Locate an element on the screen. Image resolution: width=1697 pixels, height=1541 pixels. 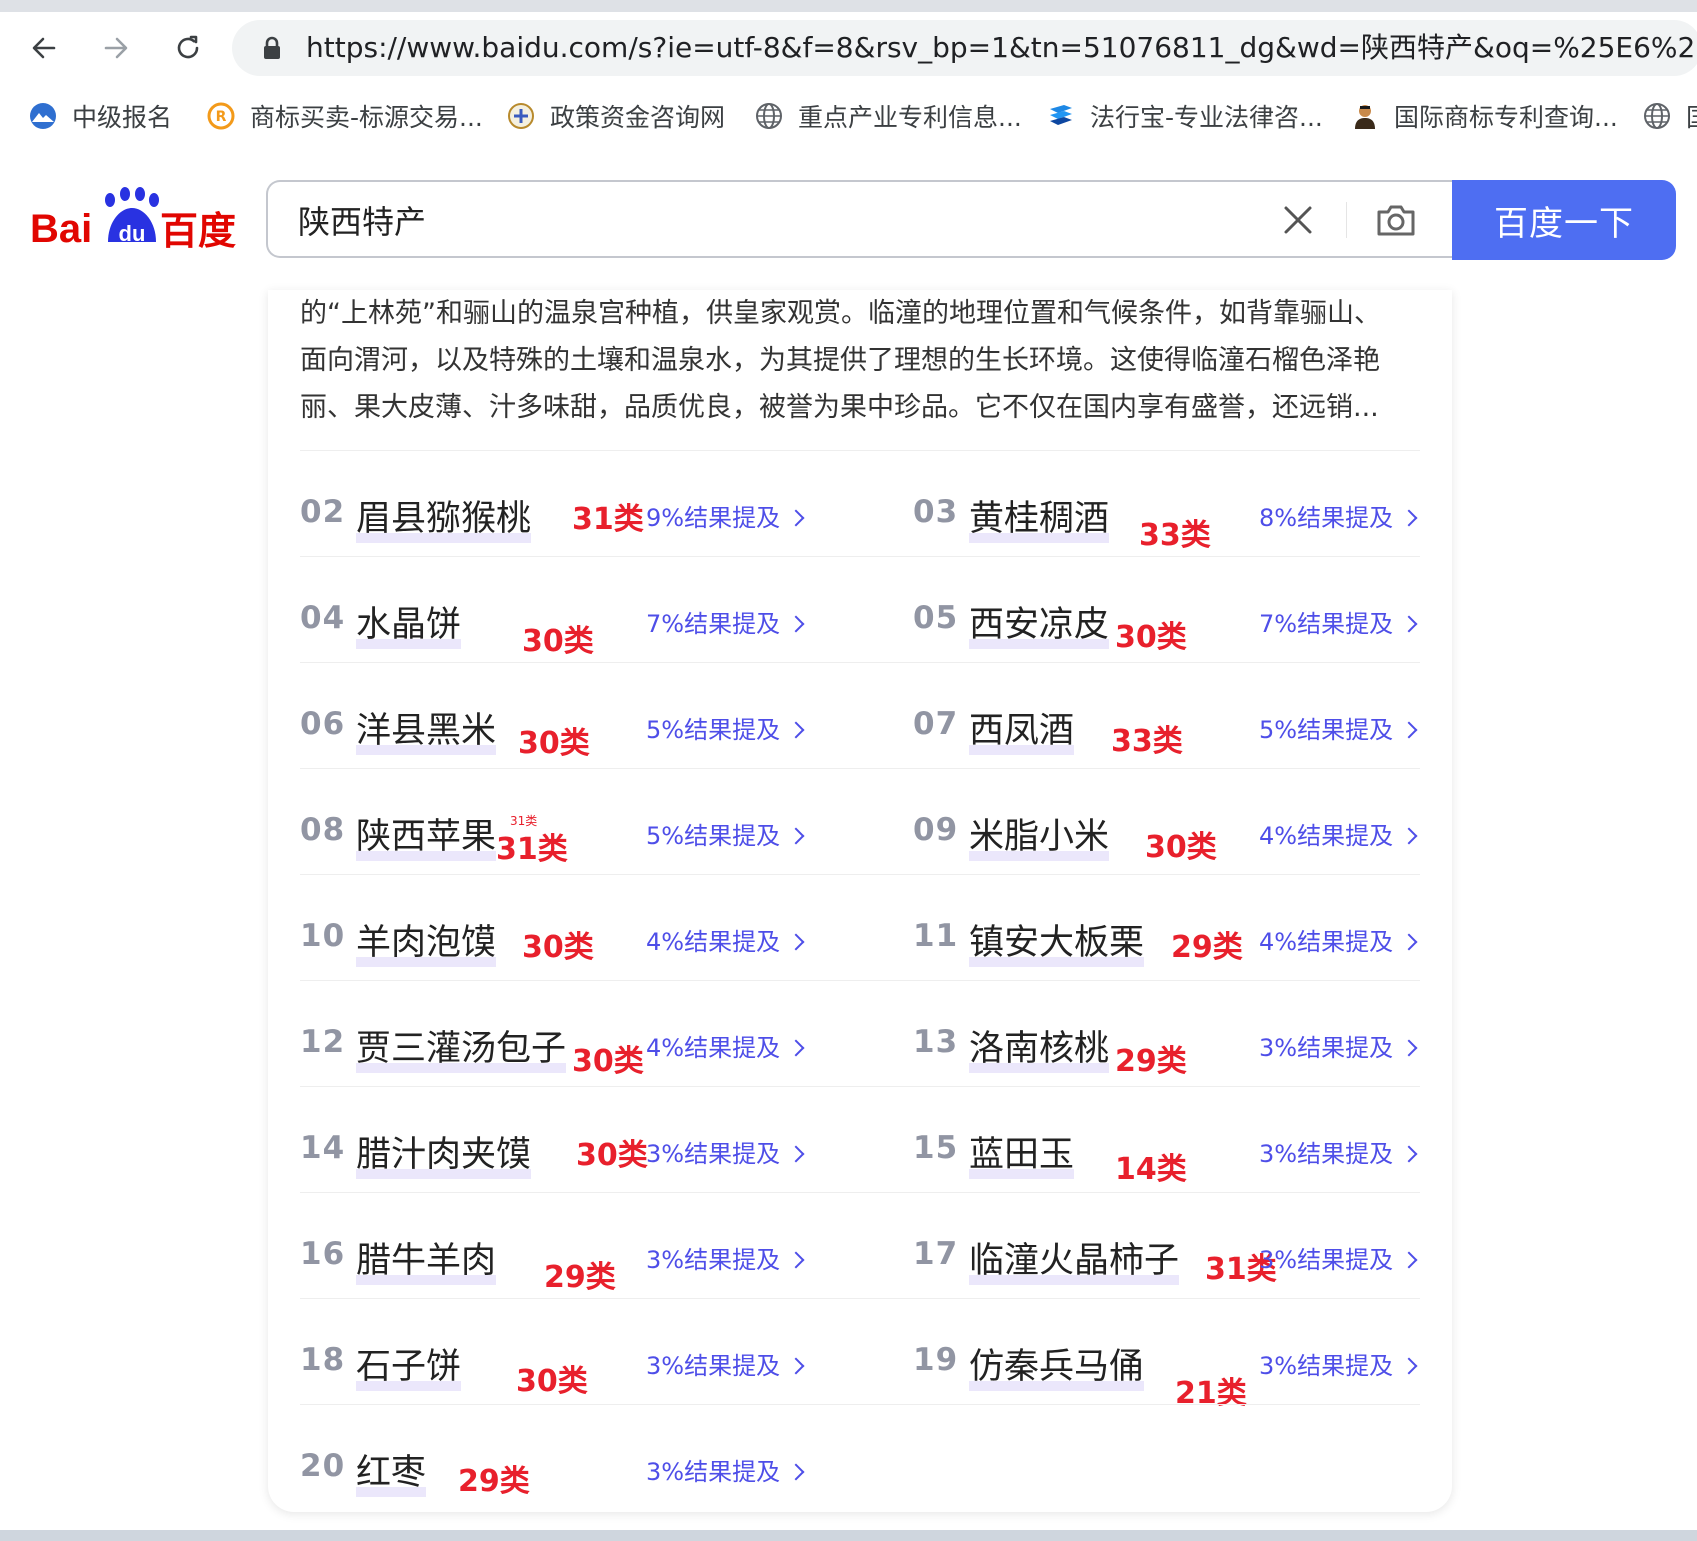
item-name: 洋县黑米 is located at coordinates (426, 728).